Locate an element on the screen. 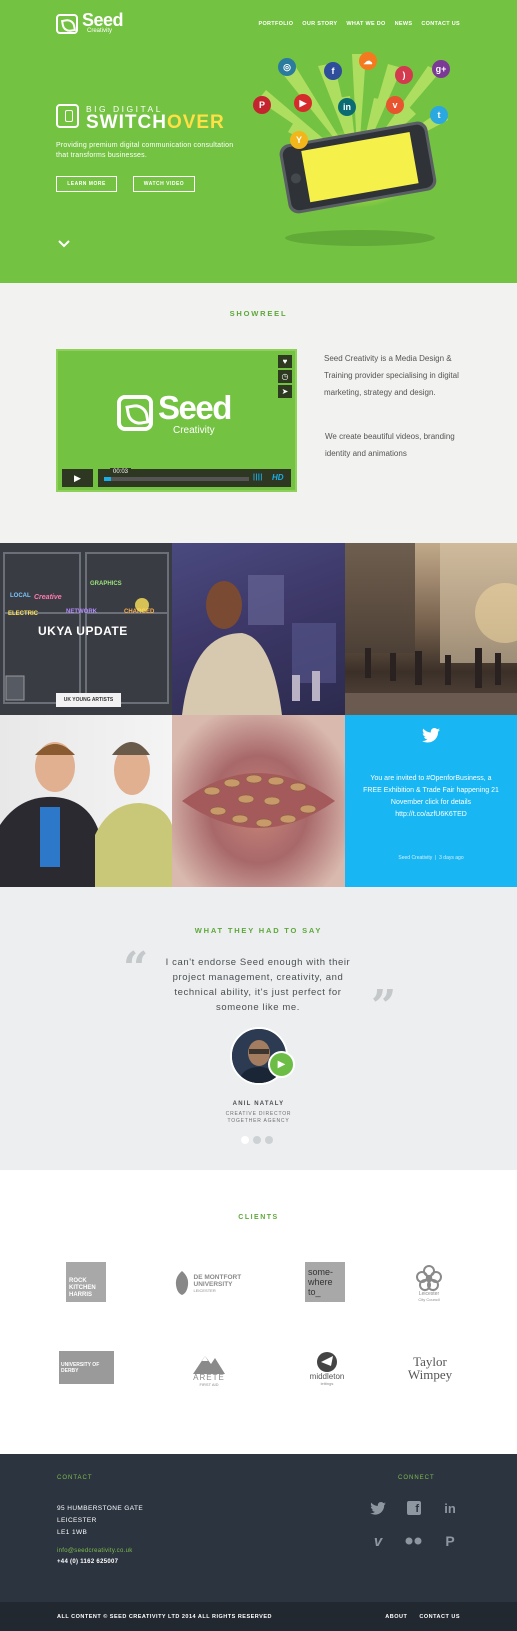 The height and width of the screenshot is (1631, 517). video-controls: ▶ 00:03 |||| HD is located at coordinates (176, 477).